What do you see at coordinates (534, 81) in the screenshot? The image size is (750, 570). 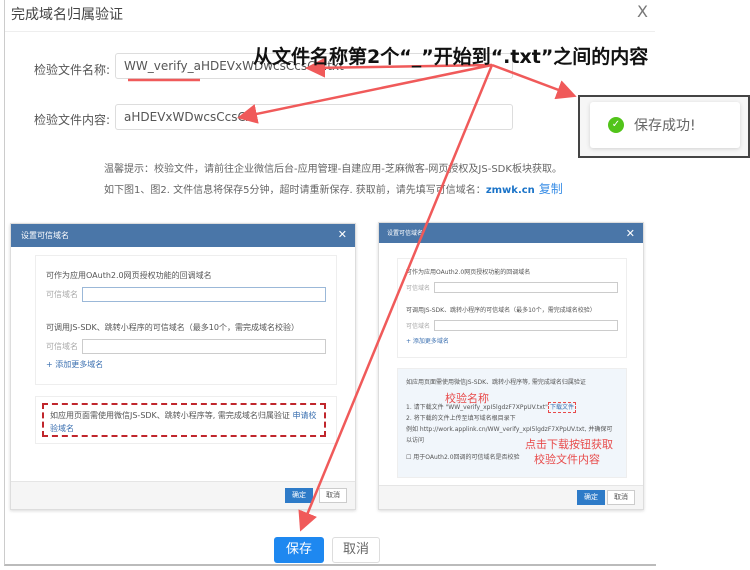 I see `arrow-to-toast` at bounding box center [534, 81].